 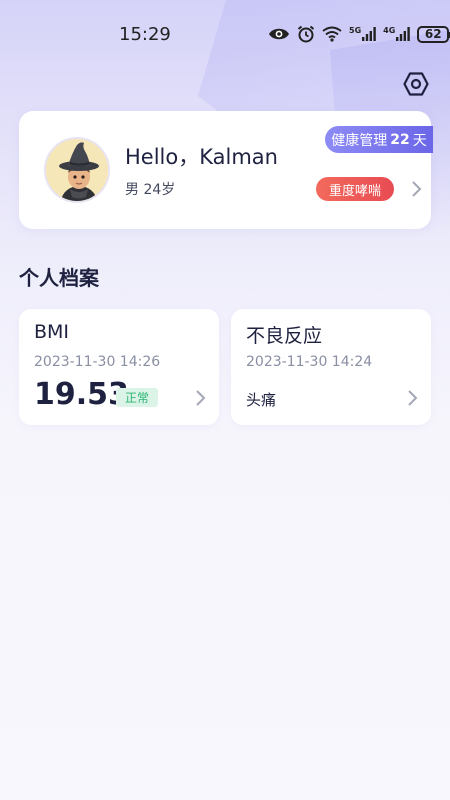 I want to click on battery-icon: 62, so click(x=433, y=34).